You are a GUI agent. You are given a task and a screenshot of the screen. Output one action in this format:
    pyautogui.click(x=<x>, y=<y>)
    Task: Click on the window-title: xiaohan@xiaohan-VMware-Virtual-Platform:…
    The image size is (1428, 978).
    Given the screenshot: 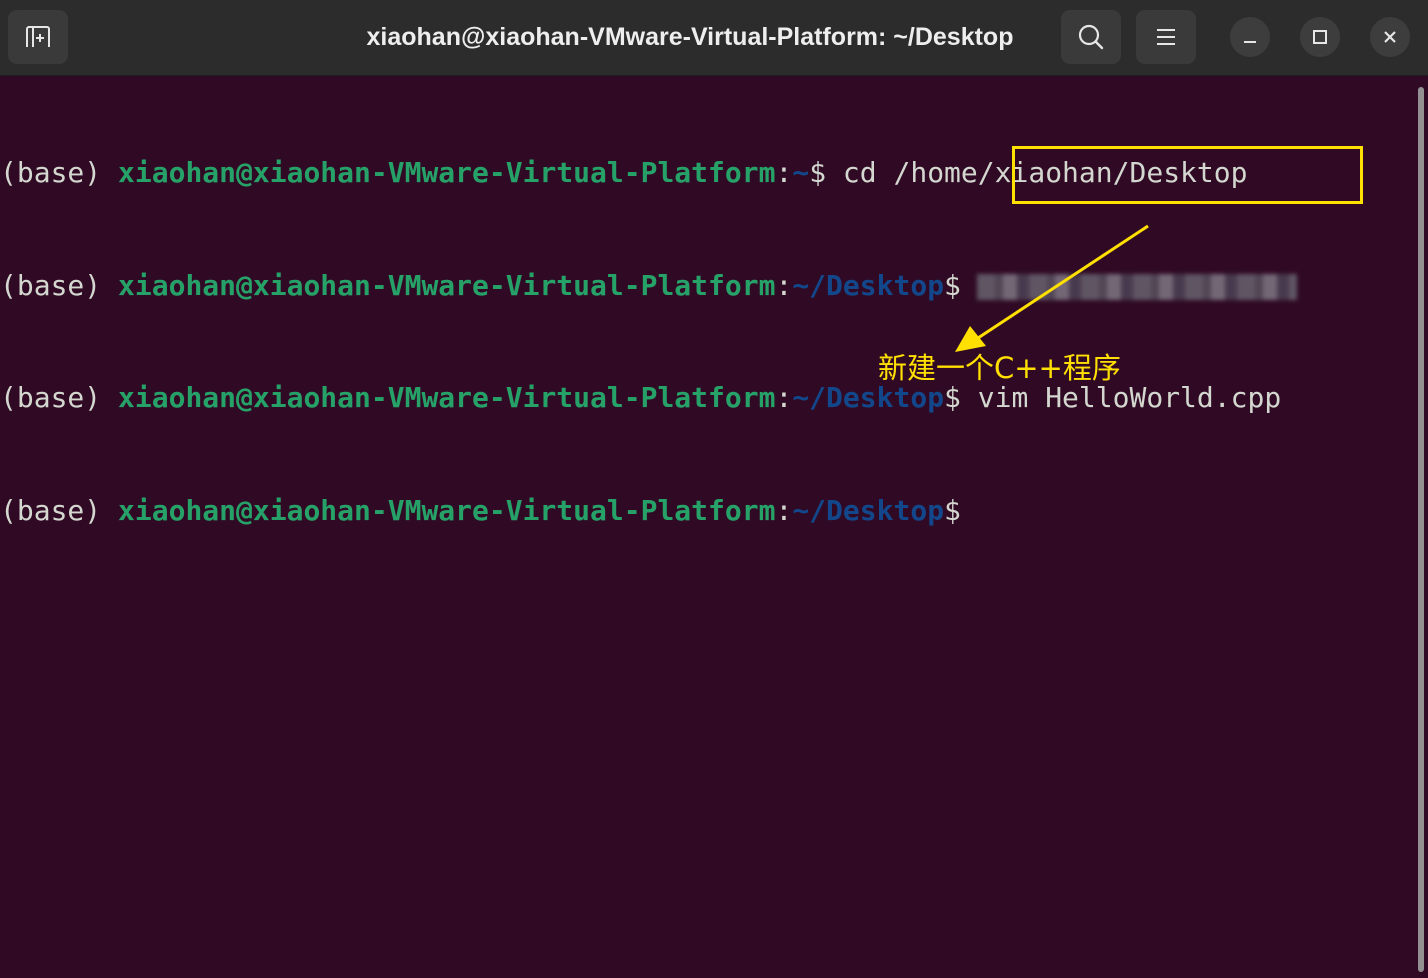 What is the action you would take?
    pyautogui.click(x=690, y=37)
    